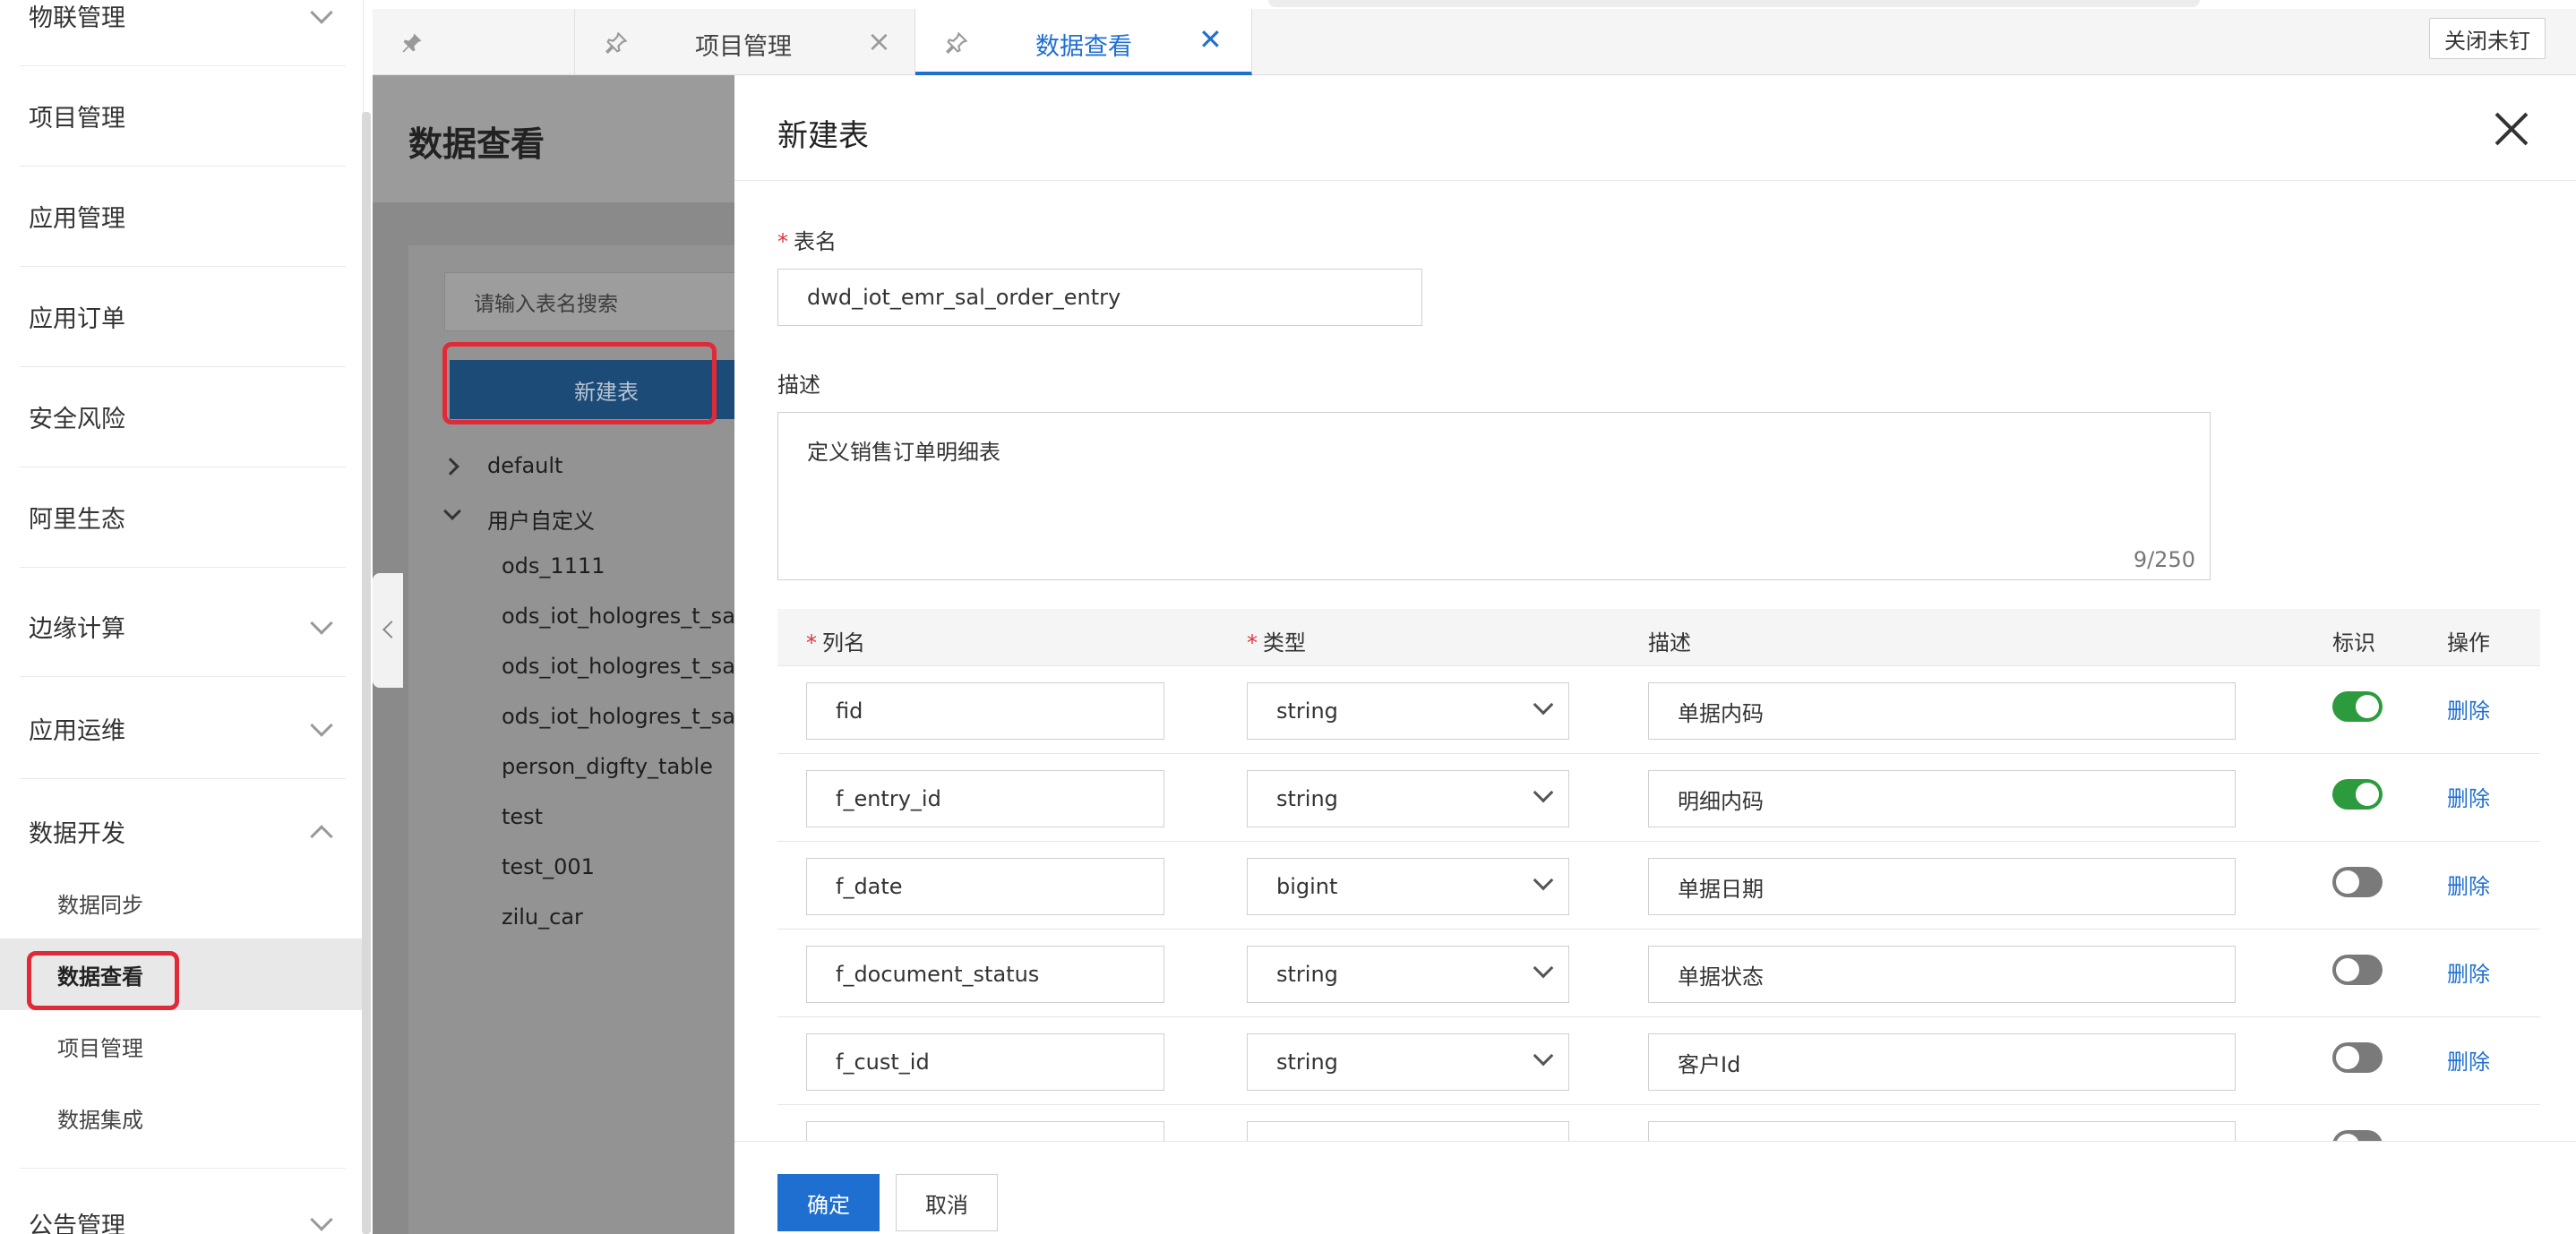 Image resolution: width=2576 pixels, height=1234 pixels. I want to click on column-desc-input: 单据状态, so click(1942, 974).